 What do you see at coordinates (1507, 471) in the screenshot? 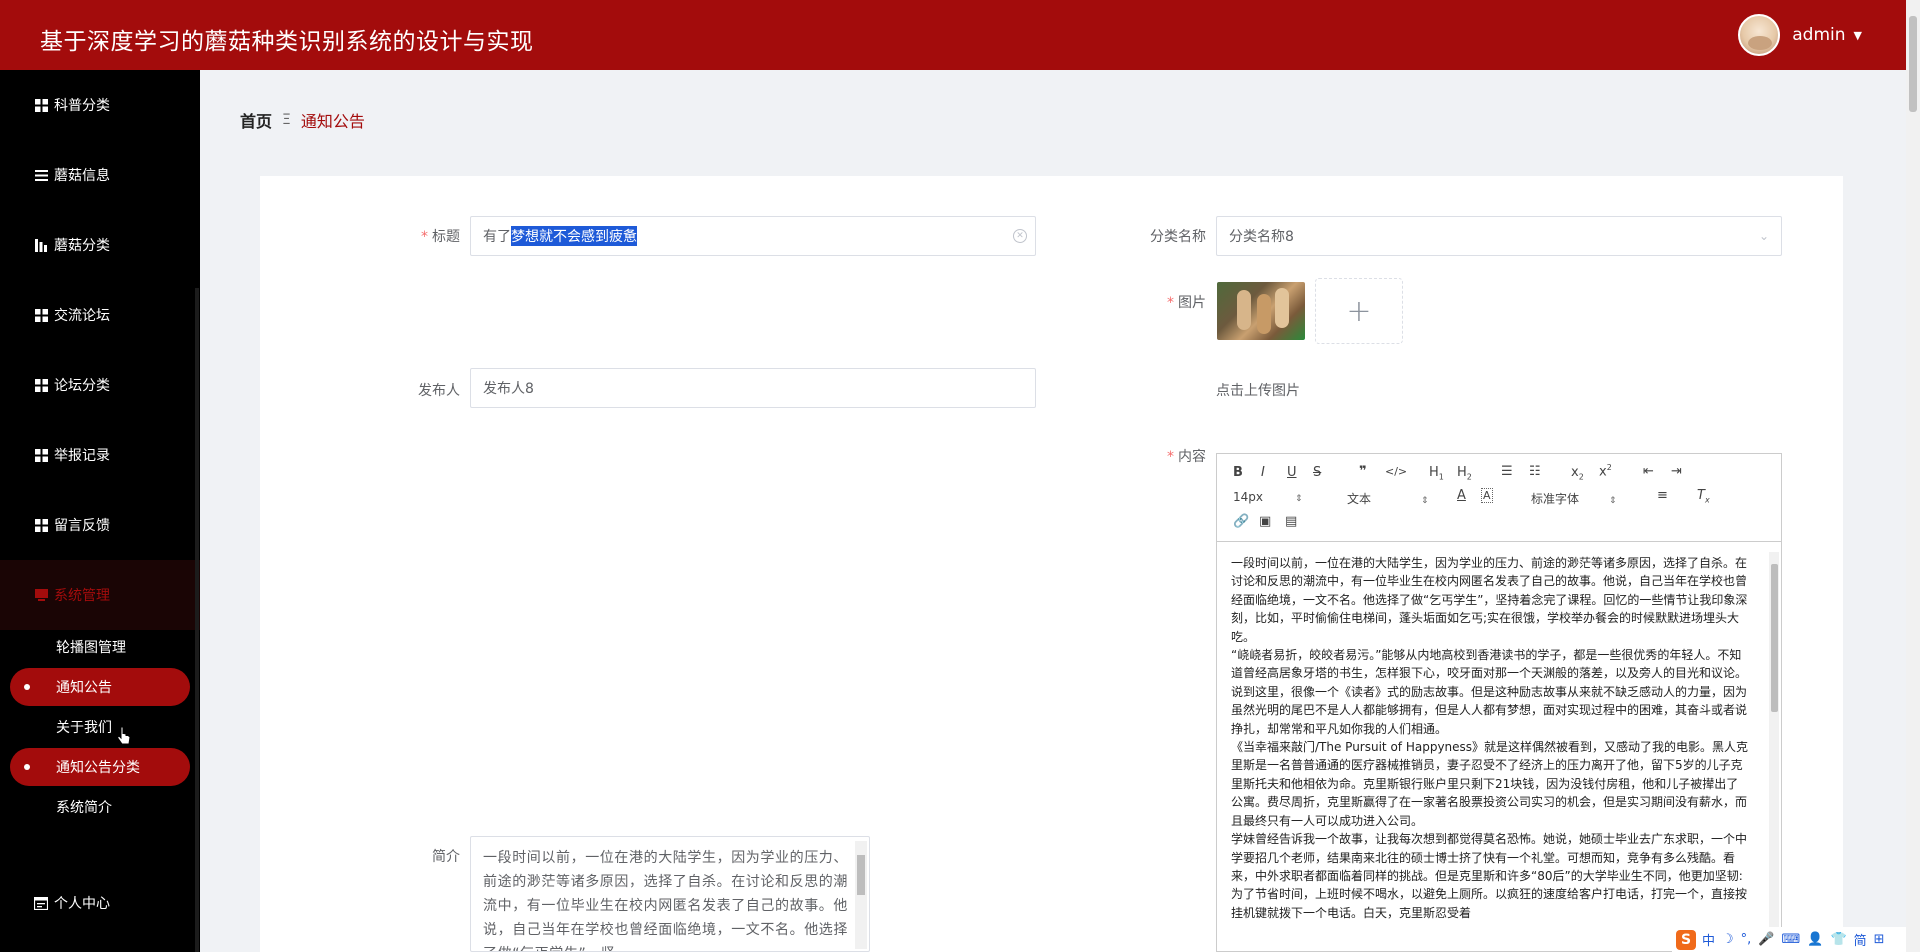
I see `ordered-list-icon: ☰` at bounding box center [1507, 471].